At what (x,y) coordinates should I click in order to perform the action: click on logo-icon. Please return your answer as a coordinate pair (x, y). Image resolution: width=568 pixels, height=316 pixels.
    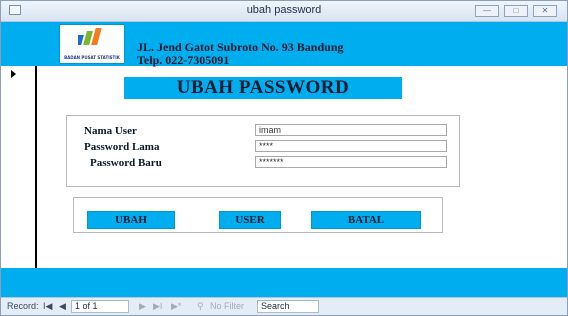
    Looking at the image, I should click on (90, 36).